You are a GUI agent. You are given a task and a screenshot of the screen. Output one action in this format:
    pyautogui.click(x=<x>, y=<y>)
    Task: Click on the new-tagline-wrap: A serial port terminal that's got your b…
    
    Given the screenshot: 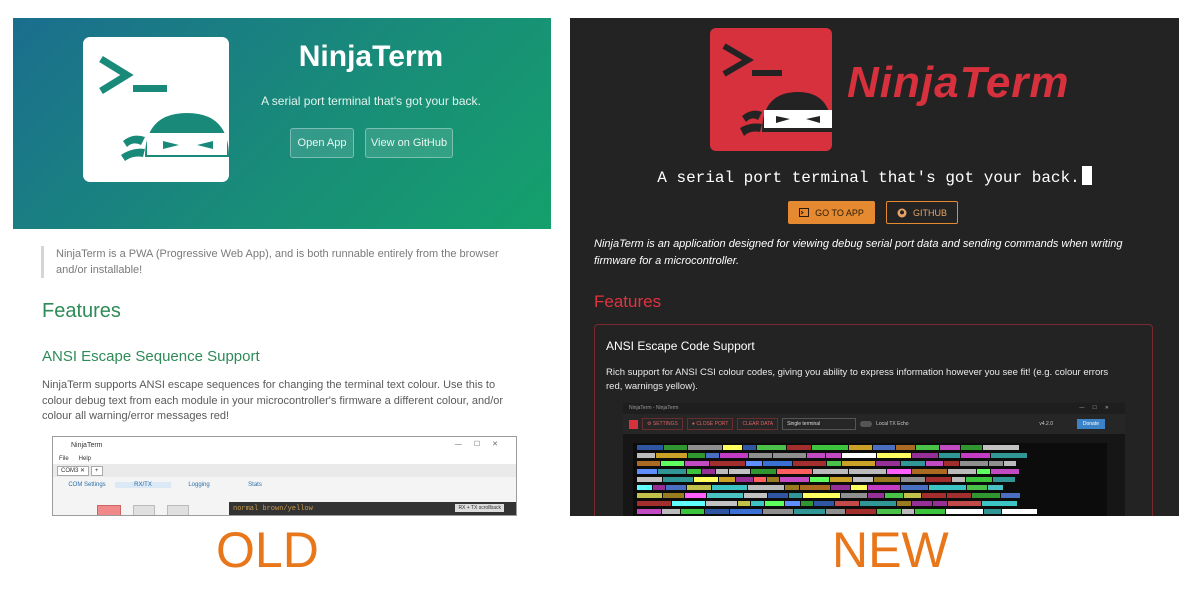 What is the action you would take?
    pyautogui.click(x=874, y=176)
    